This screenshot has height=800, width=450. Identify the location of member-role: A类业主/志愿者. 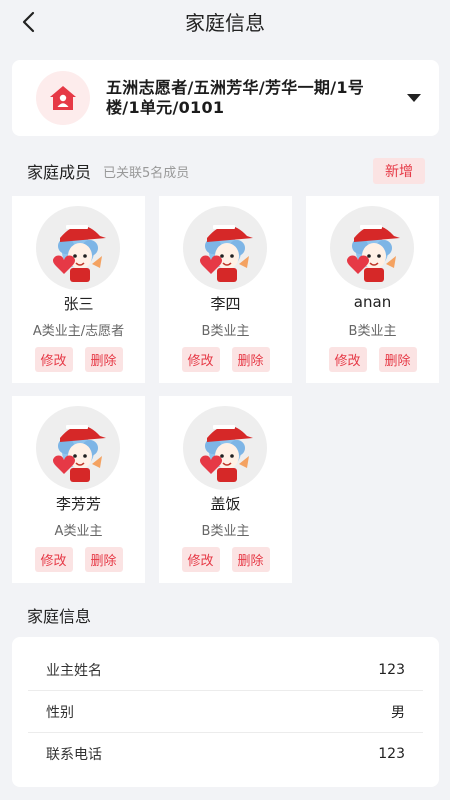
(78, 331).